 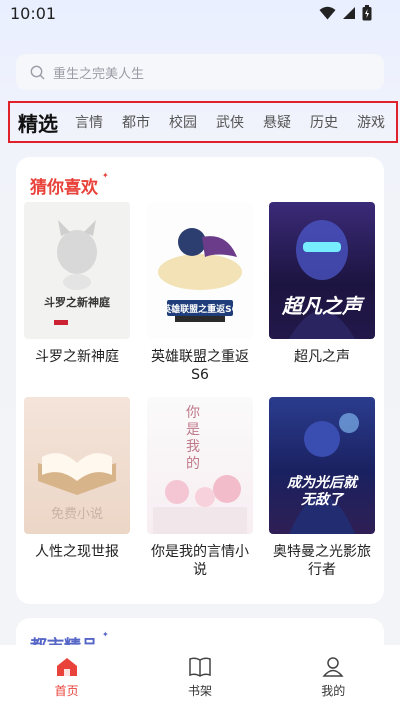 I want to click on cover-title: 超凡之声, so click(x=322, y=306).